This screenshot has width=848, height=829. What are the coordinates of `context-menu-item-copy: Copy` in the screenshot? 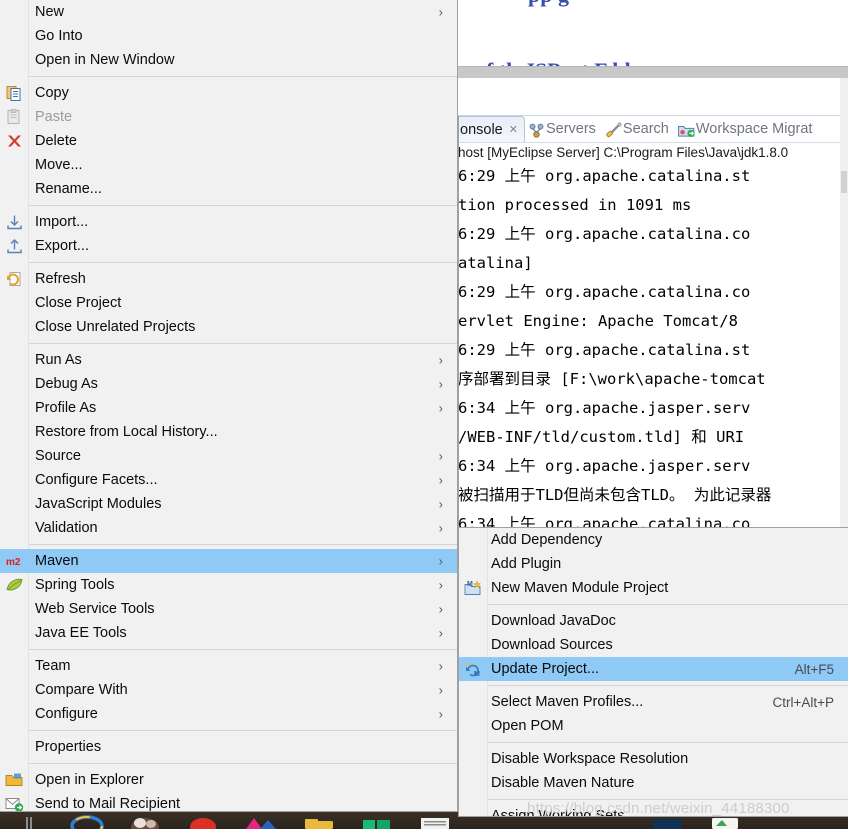 It's located at (228, 93).